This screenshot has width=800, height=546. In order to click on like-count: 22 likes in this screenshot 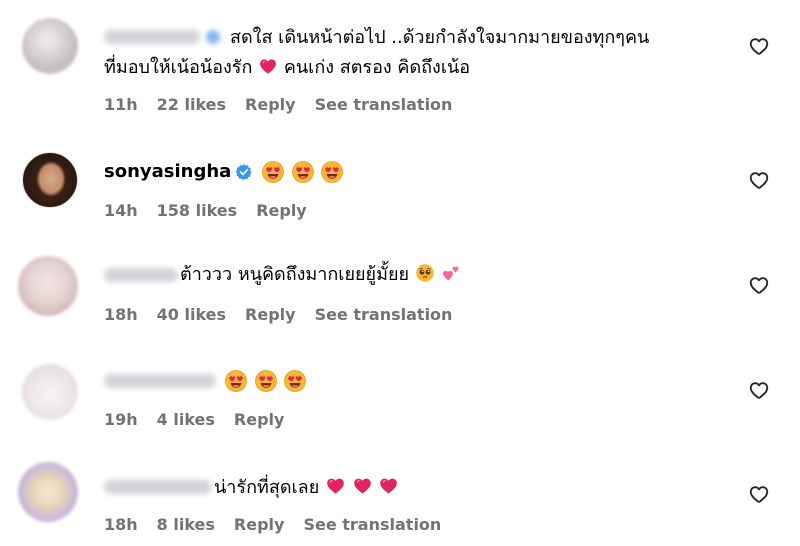, I will do `click(191, 104)`.